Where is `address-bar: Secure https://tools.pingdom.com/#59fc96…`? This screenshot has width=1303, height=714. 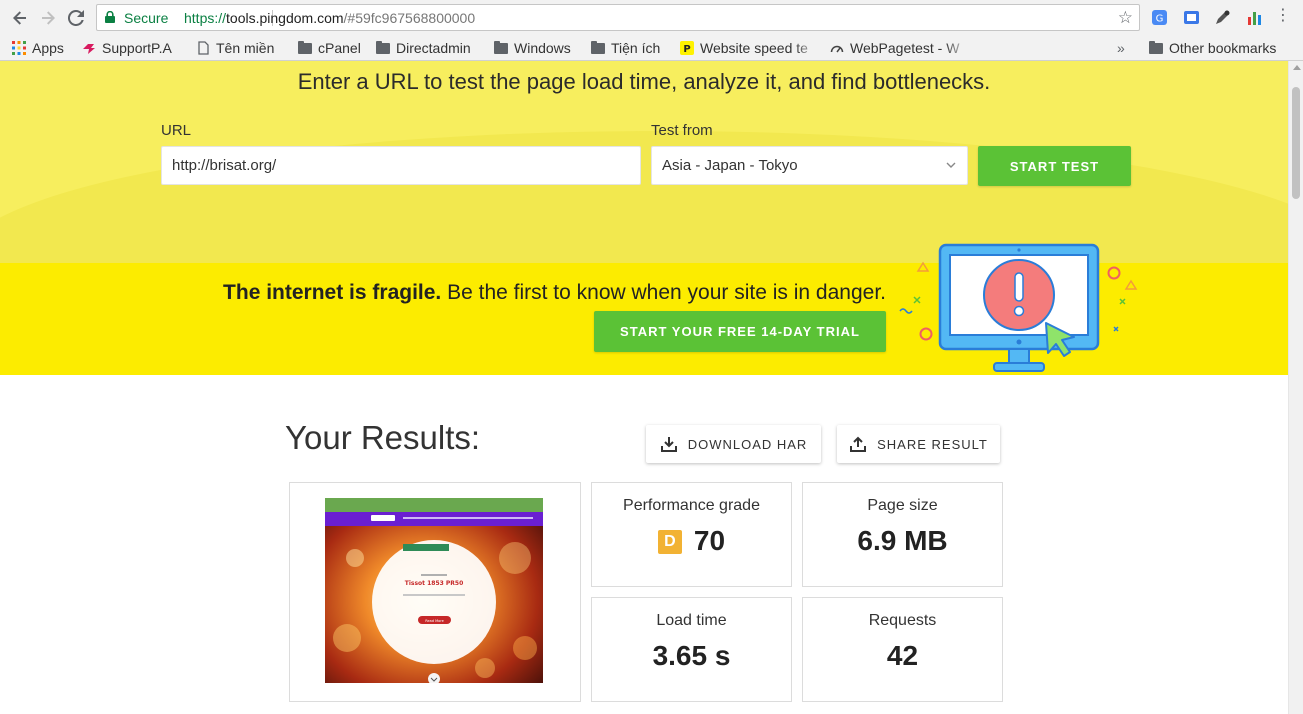 address-bar: Secure https://tools.pingdom.com/#59fc96… is located at coordinates (618, 17).